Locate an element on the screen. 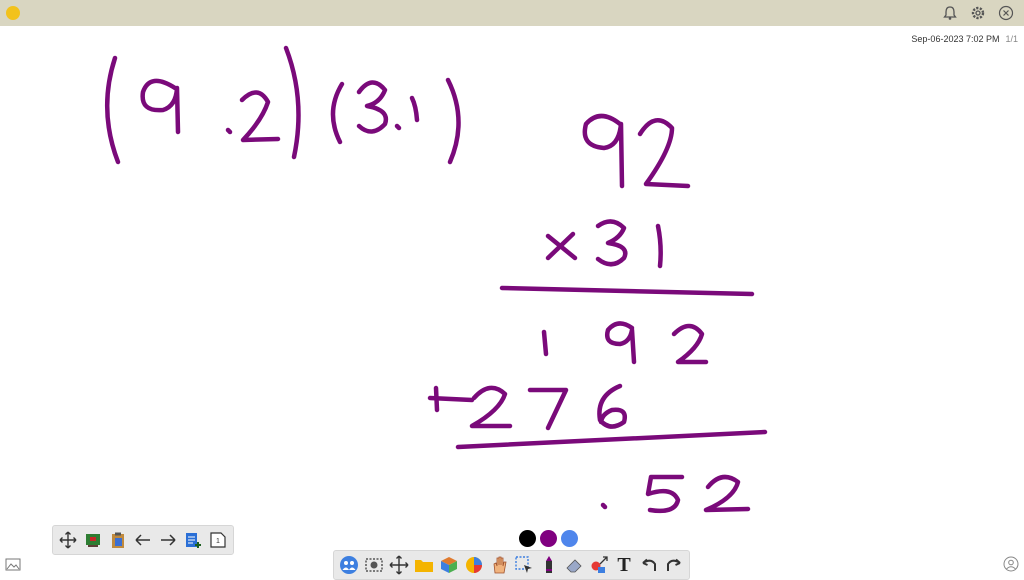 The height and width of the screenshot is (580, 1024). color-palette is located at coordinates (548, 538).